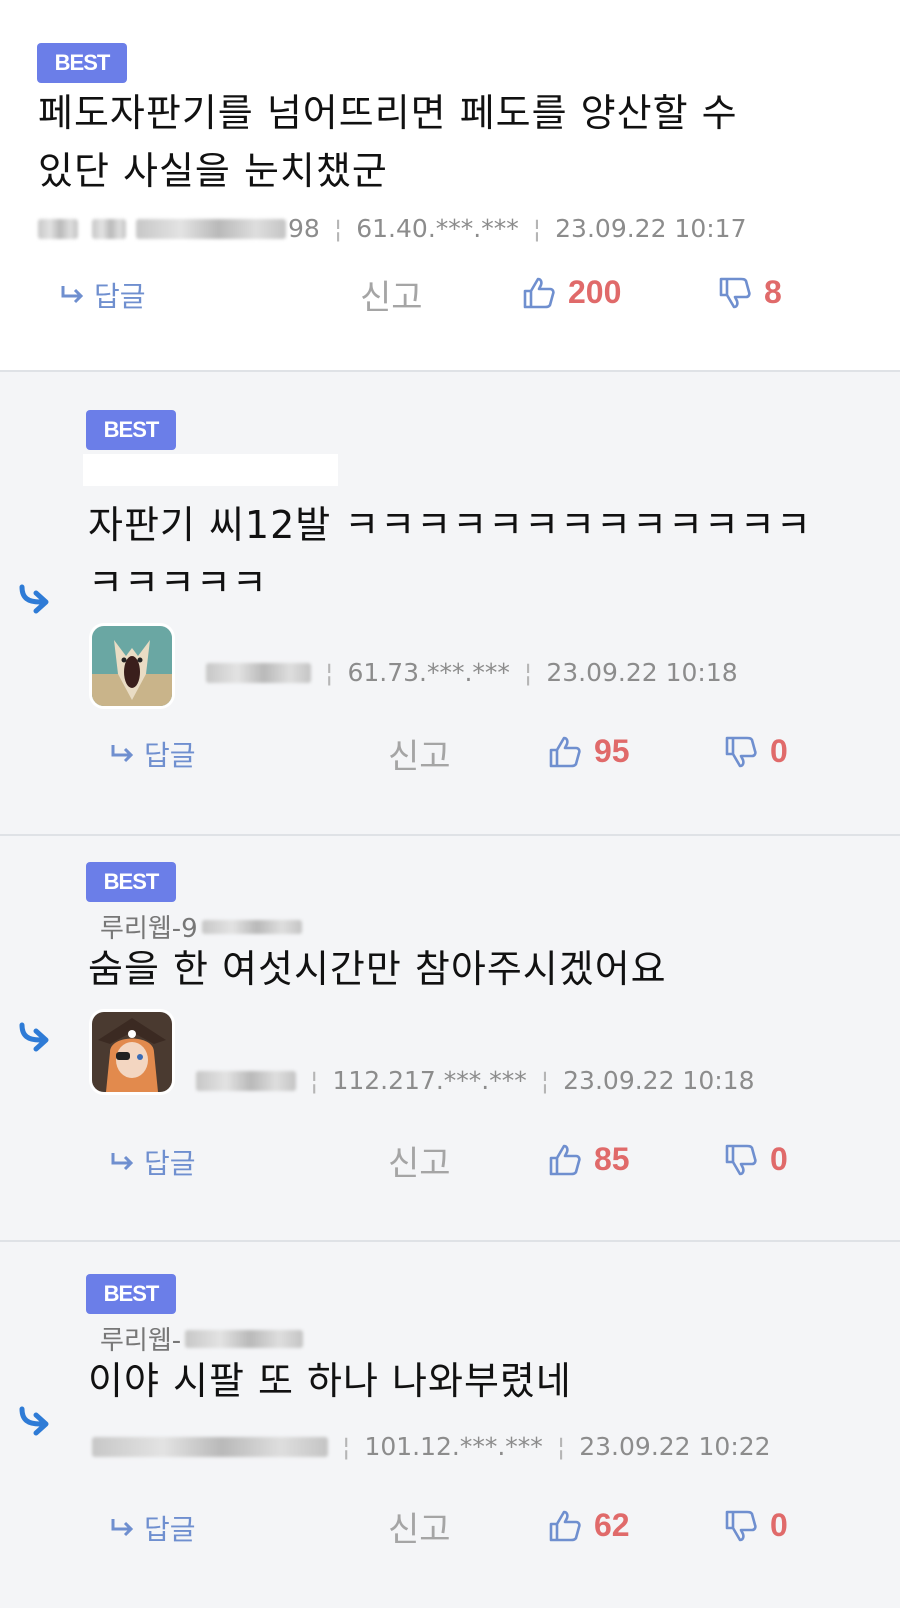 The image size is (900, 1608). Describe the element at coordinates (453, 1446) in the screenshot. I see `ip-address: 101.12.***.***` at that location.